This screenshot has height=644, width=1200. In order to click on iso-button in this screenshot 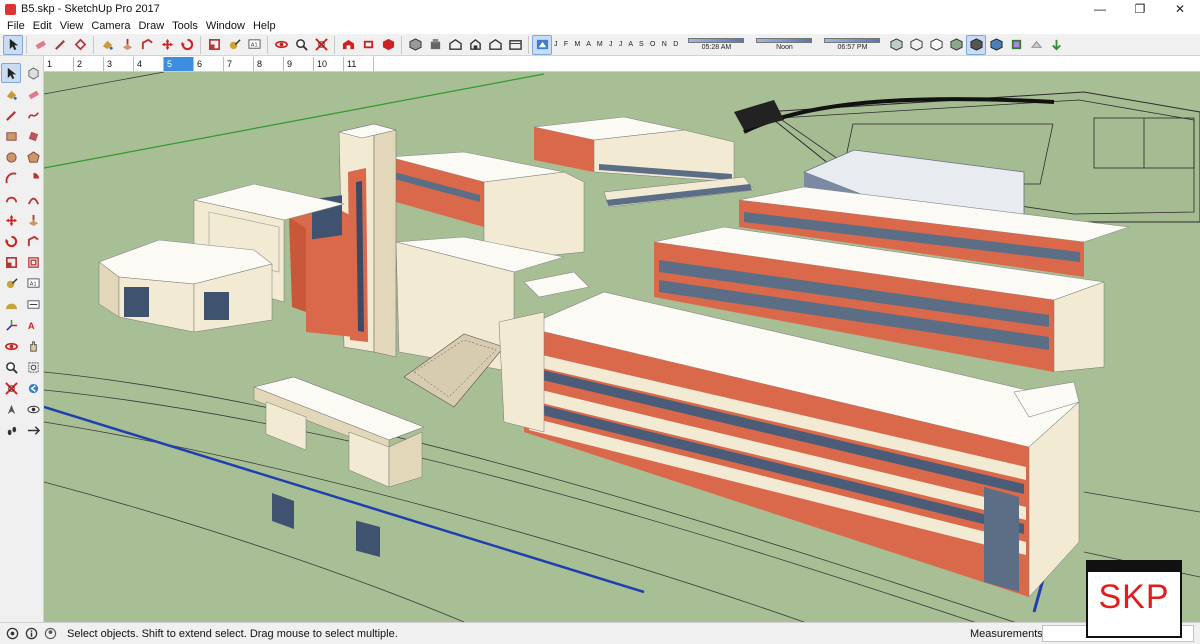, I will do `click(415, 45)`.